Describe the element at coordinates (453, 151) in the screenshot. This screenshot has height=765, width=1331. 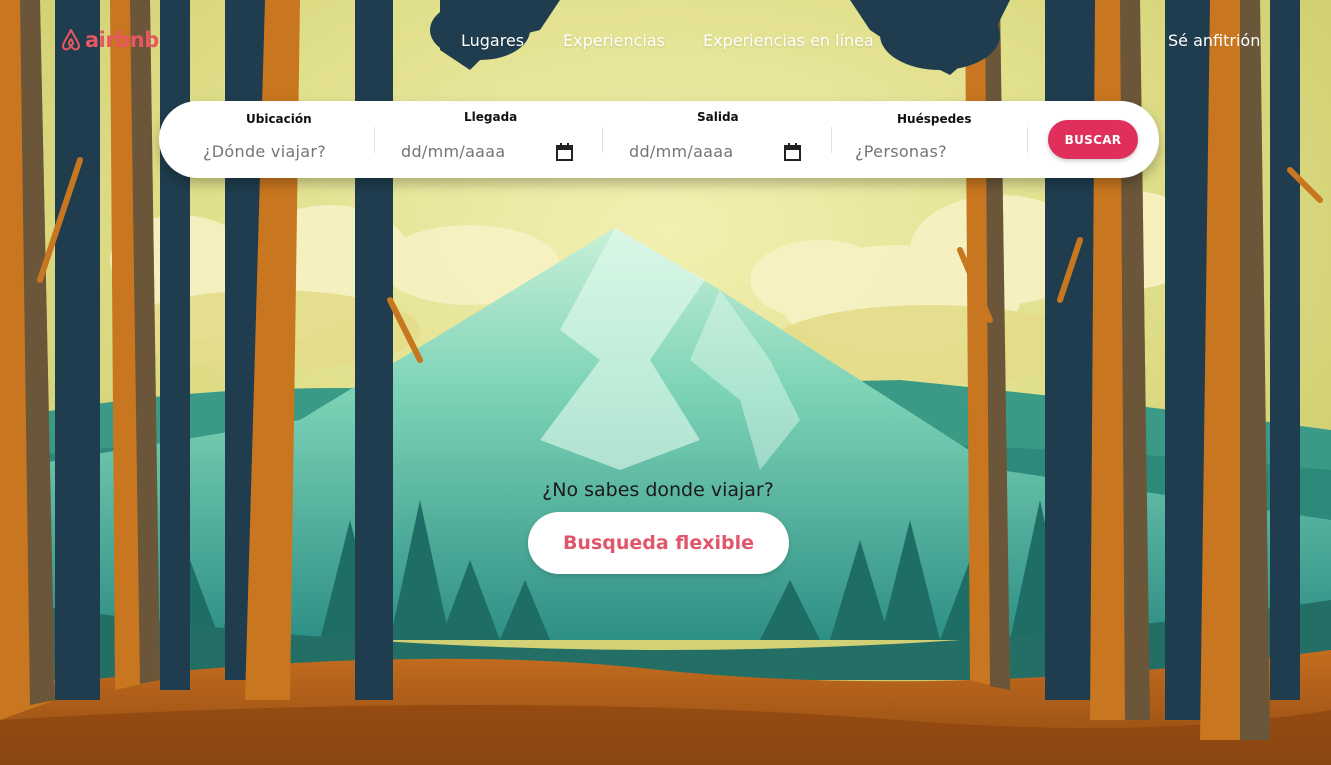
I see `checkin-input: dd/mm/aaaa` at that location.